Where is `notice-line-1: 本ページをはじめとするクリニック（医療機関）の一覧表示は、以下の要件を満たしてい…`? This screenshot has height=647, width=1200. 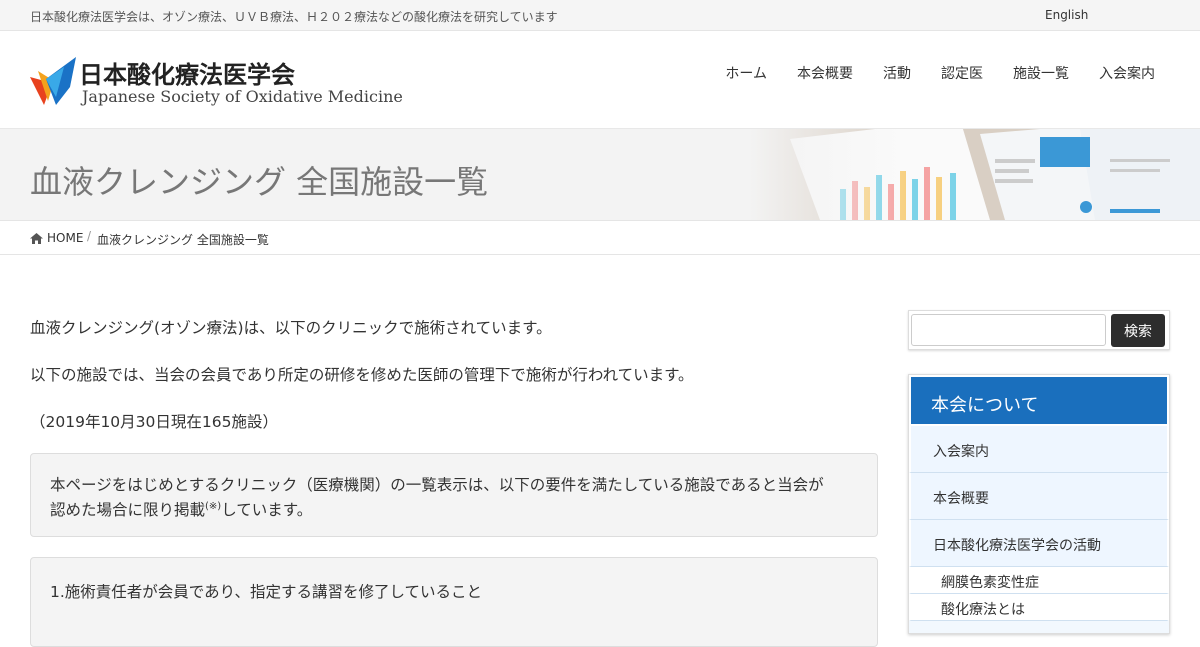
notice-line-1: 本ページをはじめとするクリニック（医療機関）の一覧表示は、以下の要件を満たしてい… is located at coordinates (437, 485).